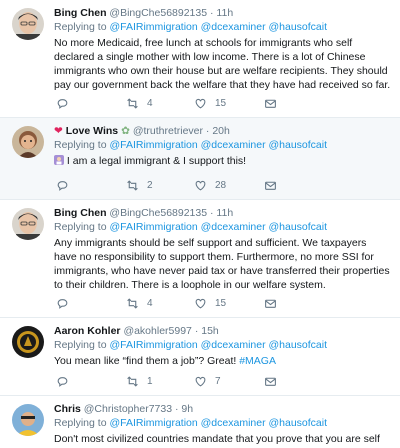 This screenshot has width=400, height=448. Describe the element at coordinates (157, 331) in the screenshot. I see `author-handle: @akohler5997` at that location.